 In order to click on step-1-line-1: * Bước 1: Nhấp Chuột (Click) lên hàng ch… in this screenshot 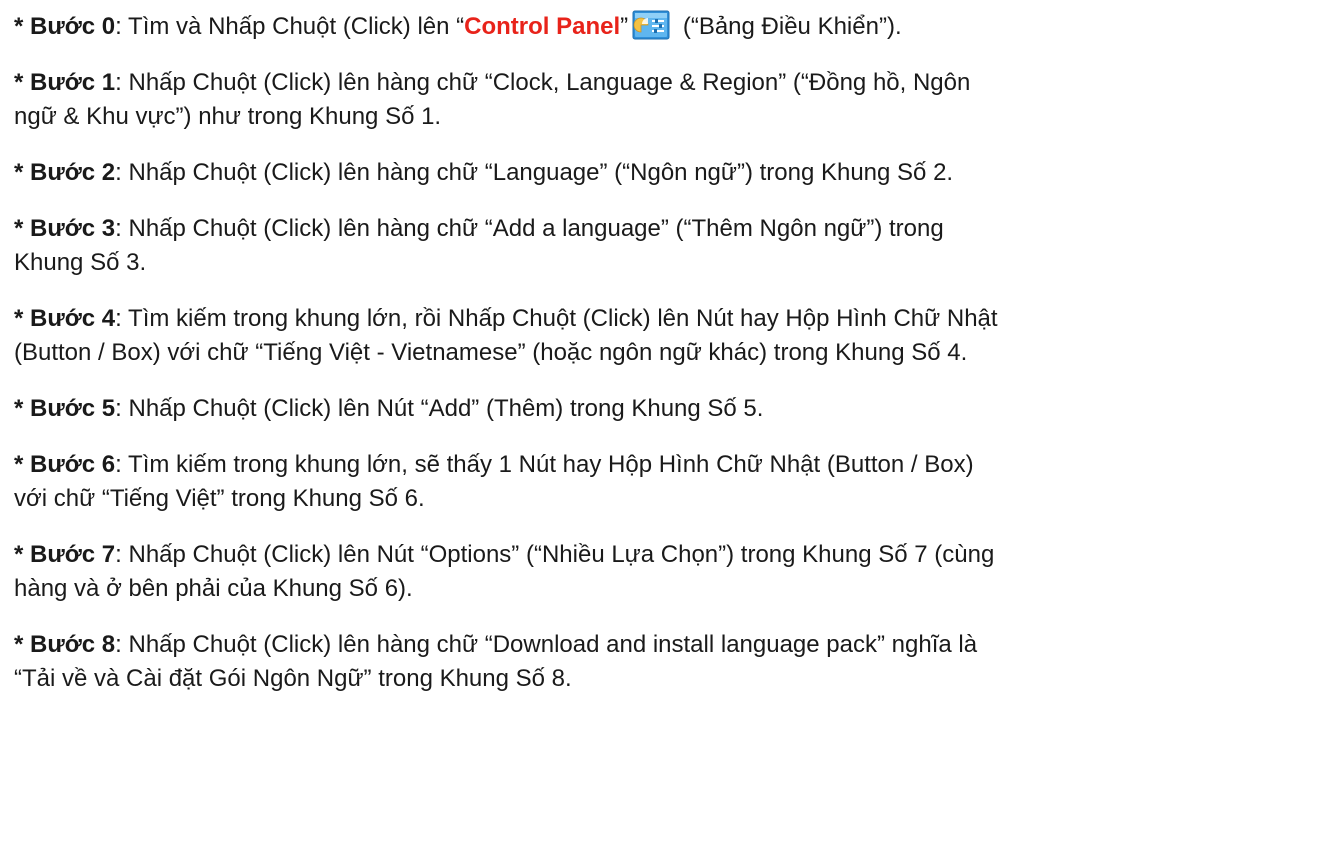, I will do `click(663, 83)`.